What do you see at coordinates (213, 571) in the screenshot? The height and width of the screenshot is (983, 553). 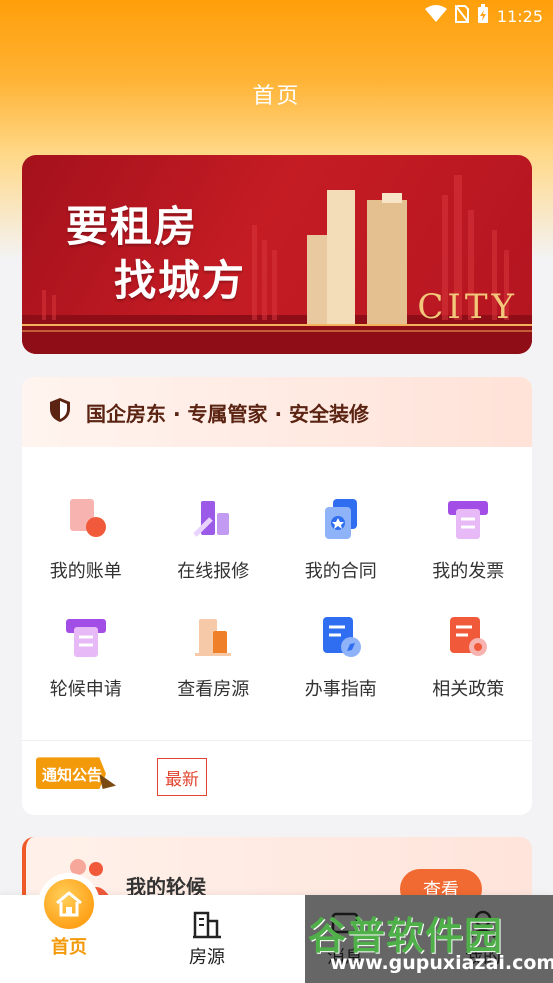 I see `service-label: 在线报修` at bounding box center [213, 571].